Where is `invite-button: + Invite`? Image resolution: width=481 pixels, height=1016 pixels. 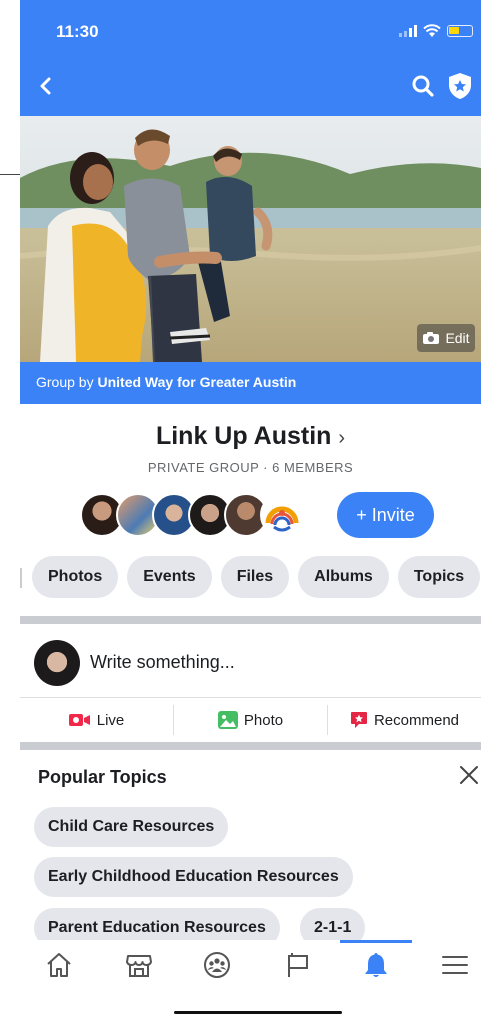
invite-button: + Invite is located at coordinates (385, 515).